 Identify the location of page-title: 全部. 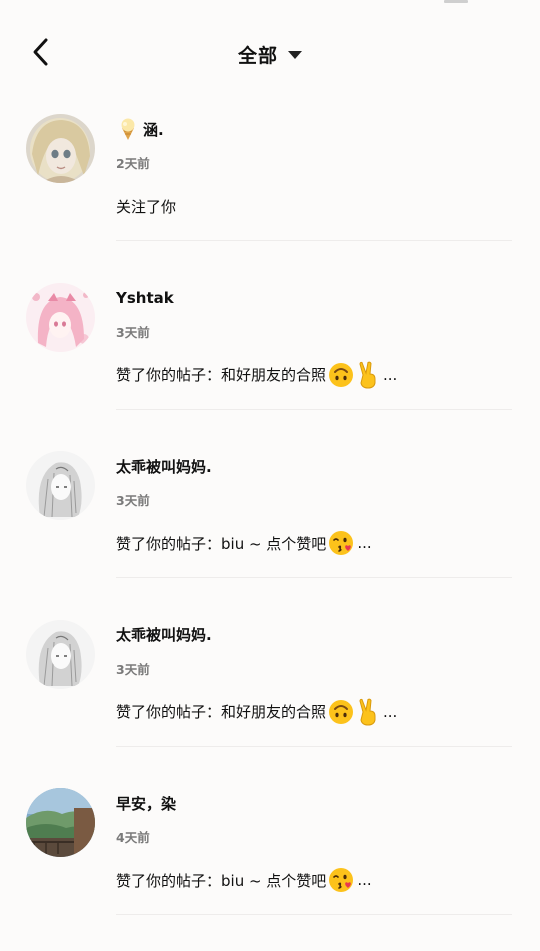
(257, 55).